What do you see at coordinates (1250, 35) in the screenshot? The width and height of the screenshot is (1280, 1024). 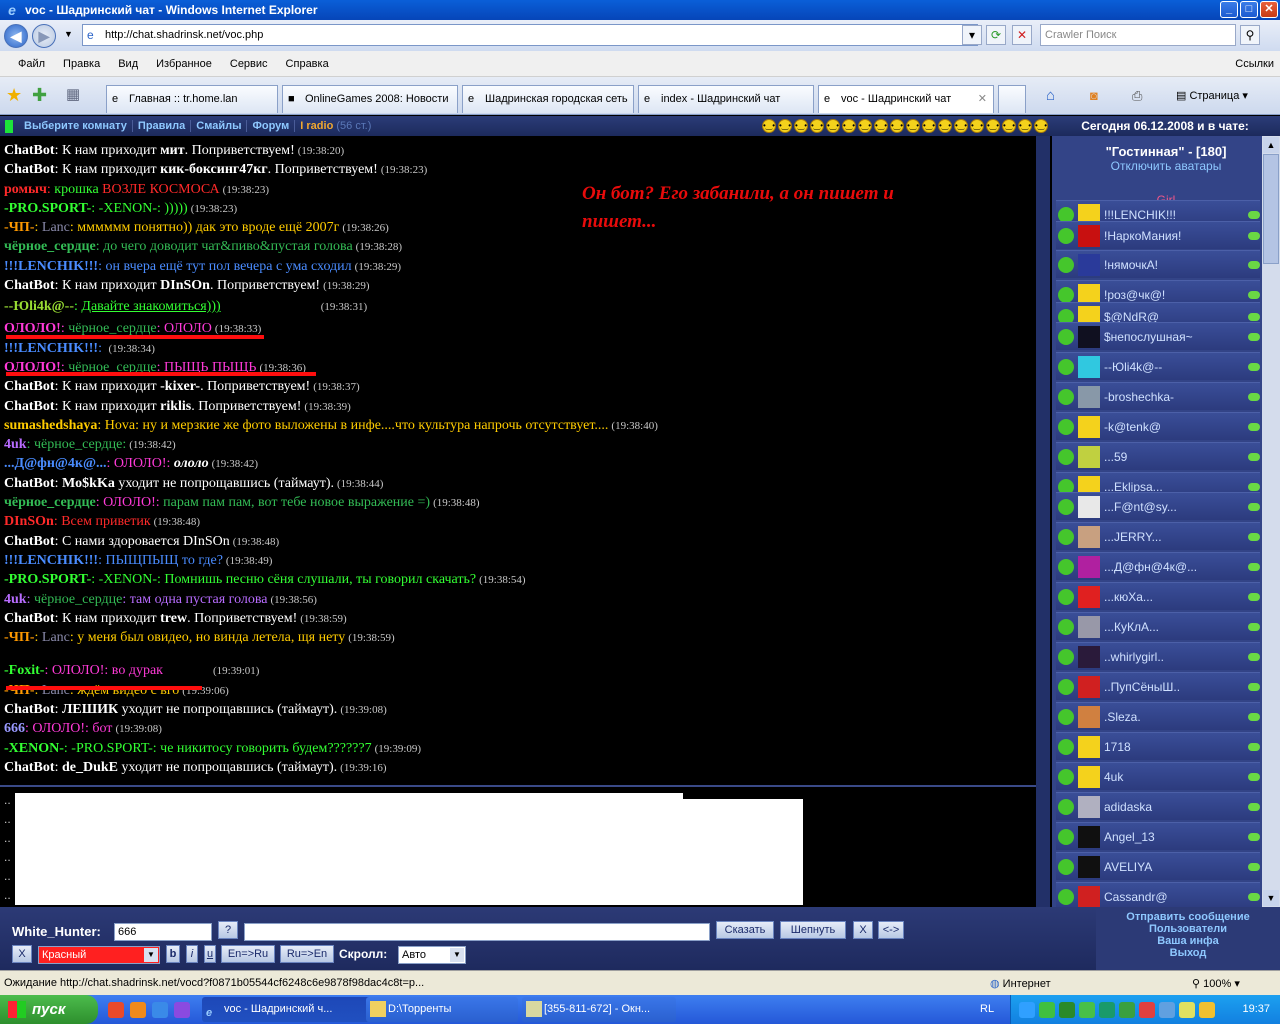 I see `search-icon: ⚲` at bounding box center [1250, 35].